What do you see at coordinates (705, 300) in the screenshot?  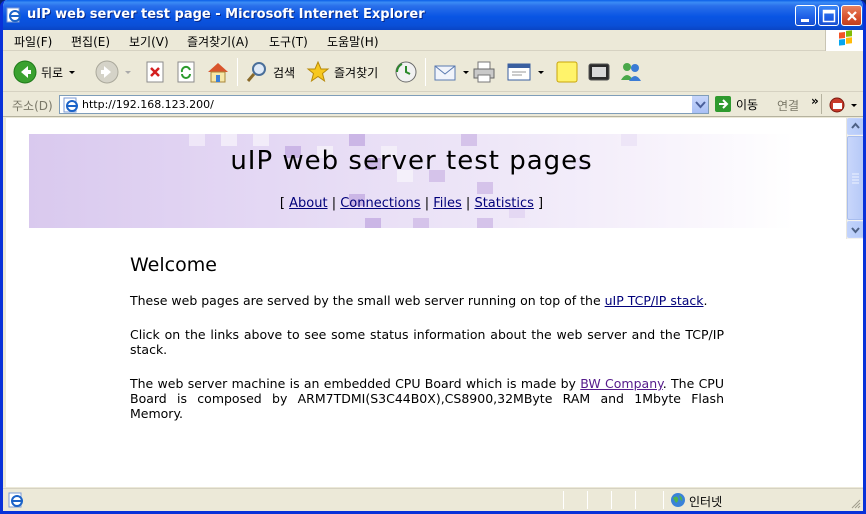 I see `paragraph-text: .` at bounding box center [705, 300].